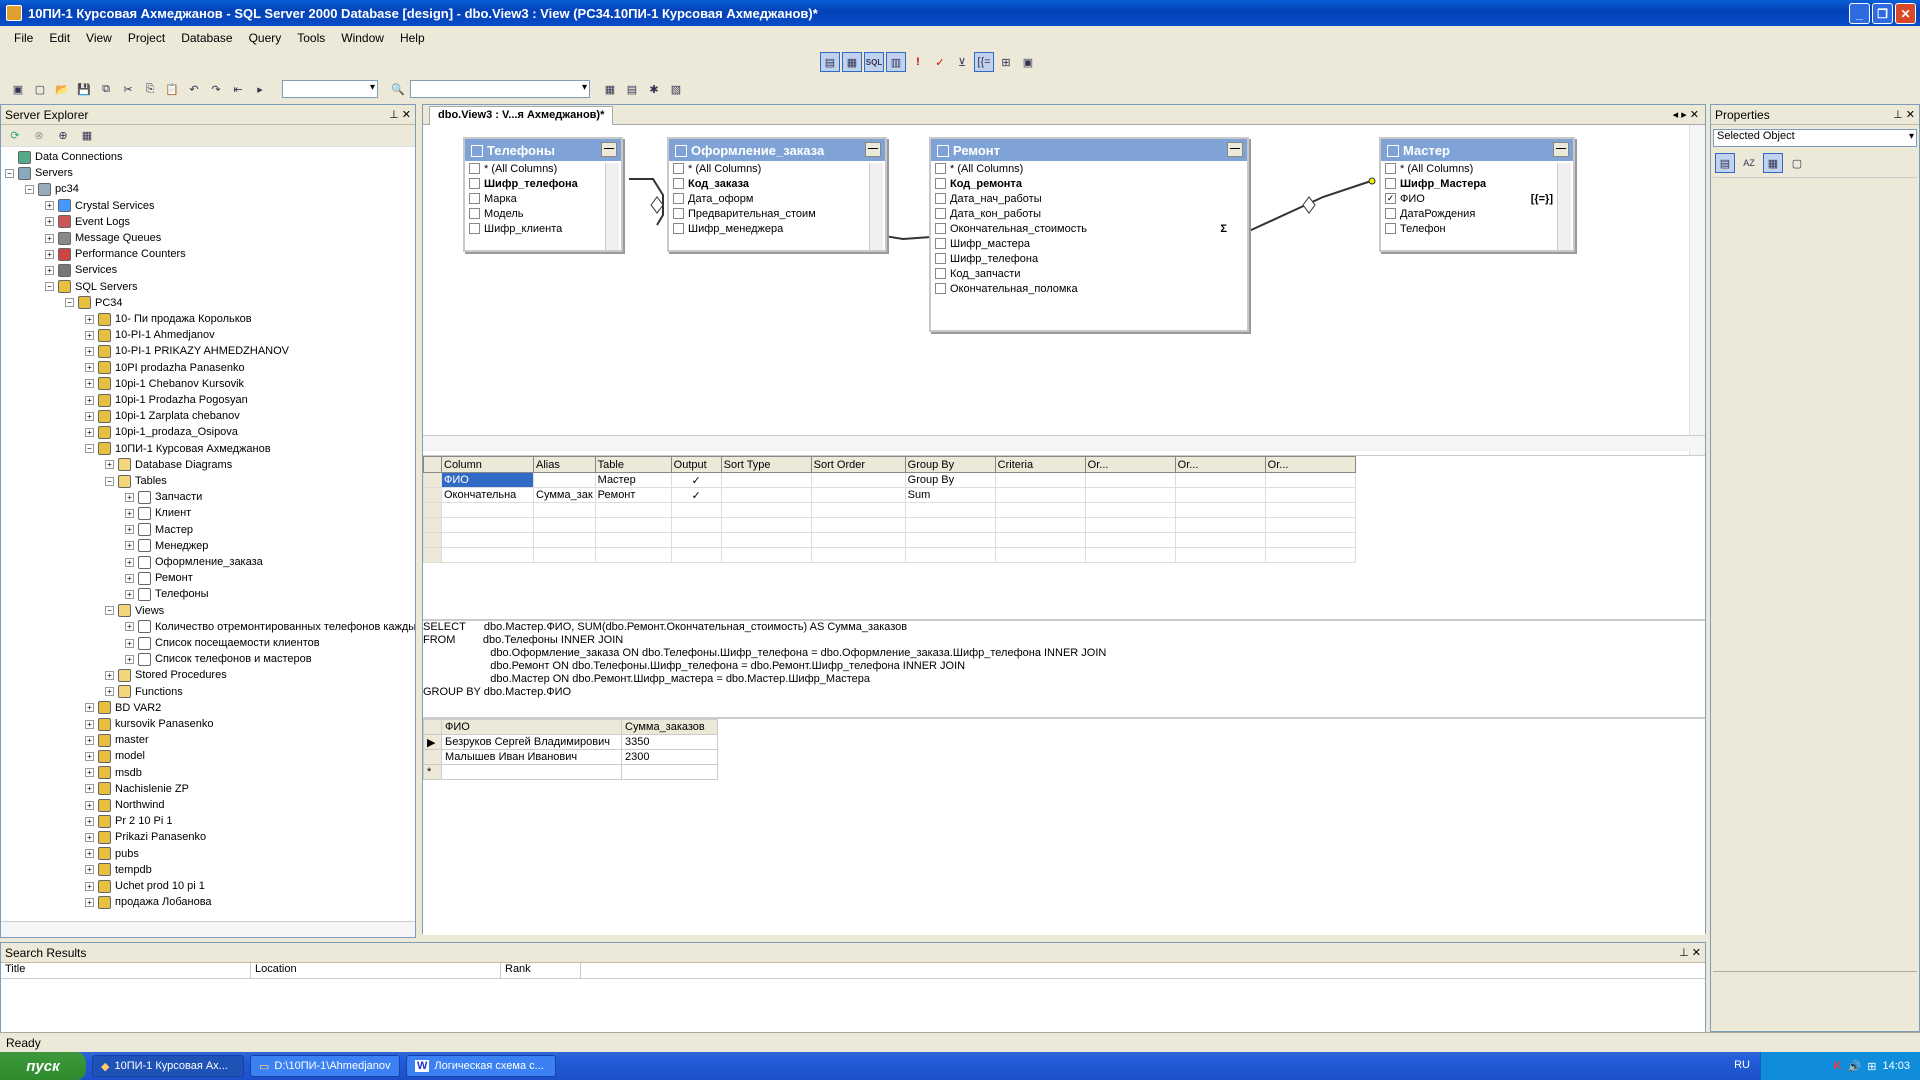 The image size is (1920, 1080). What do you see at coordinates (187, 351) in the screenshot?
I see `tree-node: +10-PI-1 PRIKAZY AHMEDZHANOV` at bounding box center [187, 351].